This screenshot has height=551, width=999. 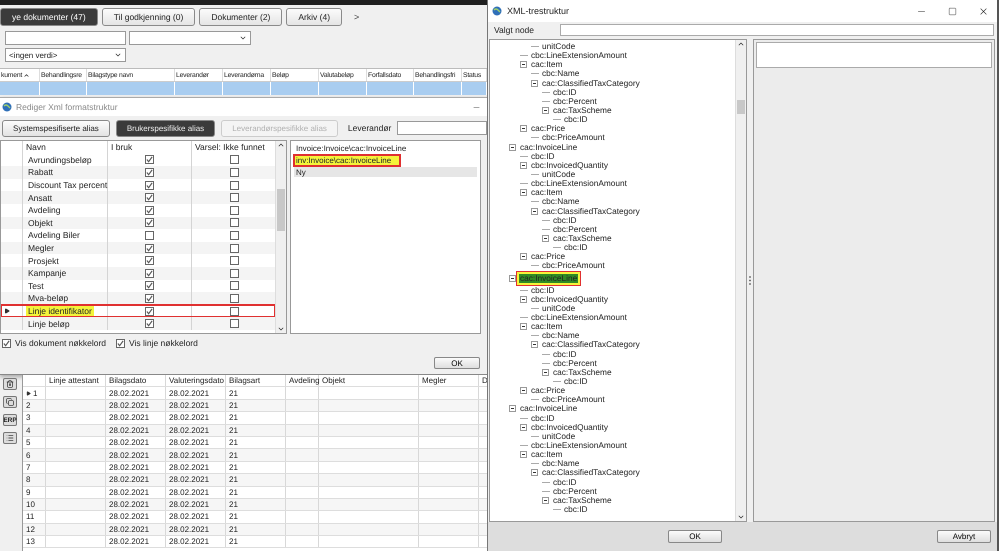 What do you see at coordinates (138, 323) in the screenshot?
I see `grid-row: Linje beløp` at bounding box center [138, 323].